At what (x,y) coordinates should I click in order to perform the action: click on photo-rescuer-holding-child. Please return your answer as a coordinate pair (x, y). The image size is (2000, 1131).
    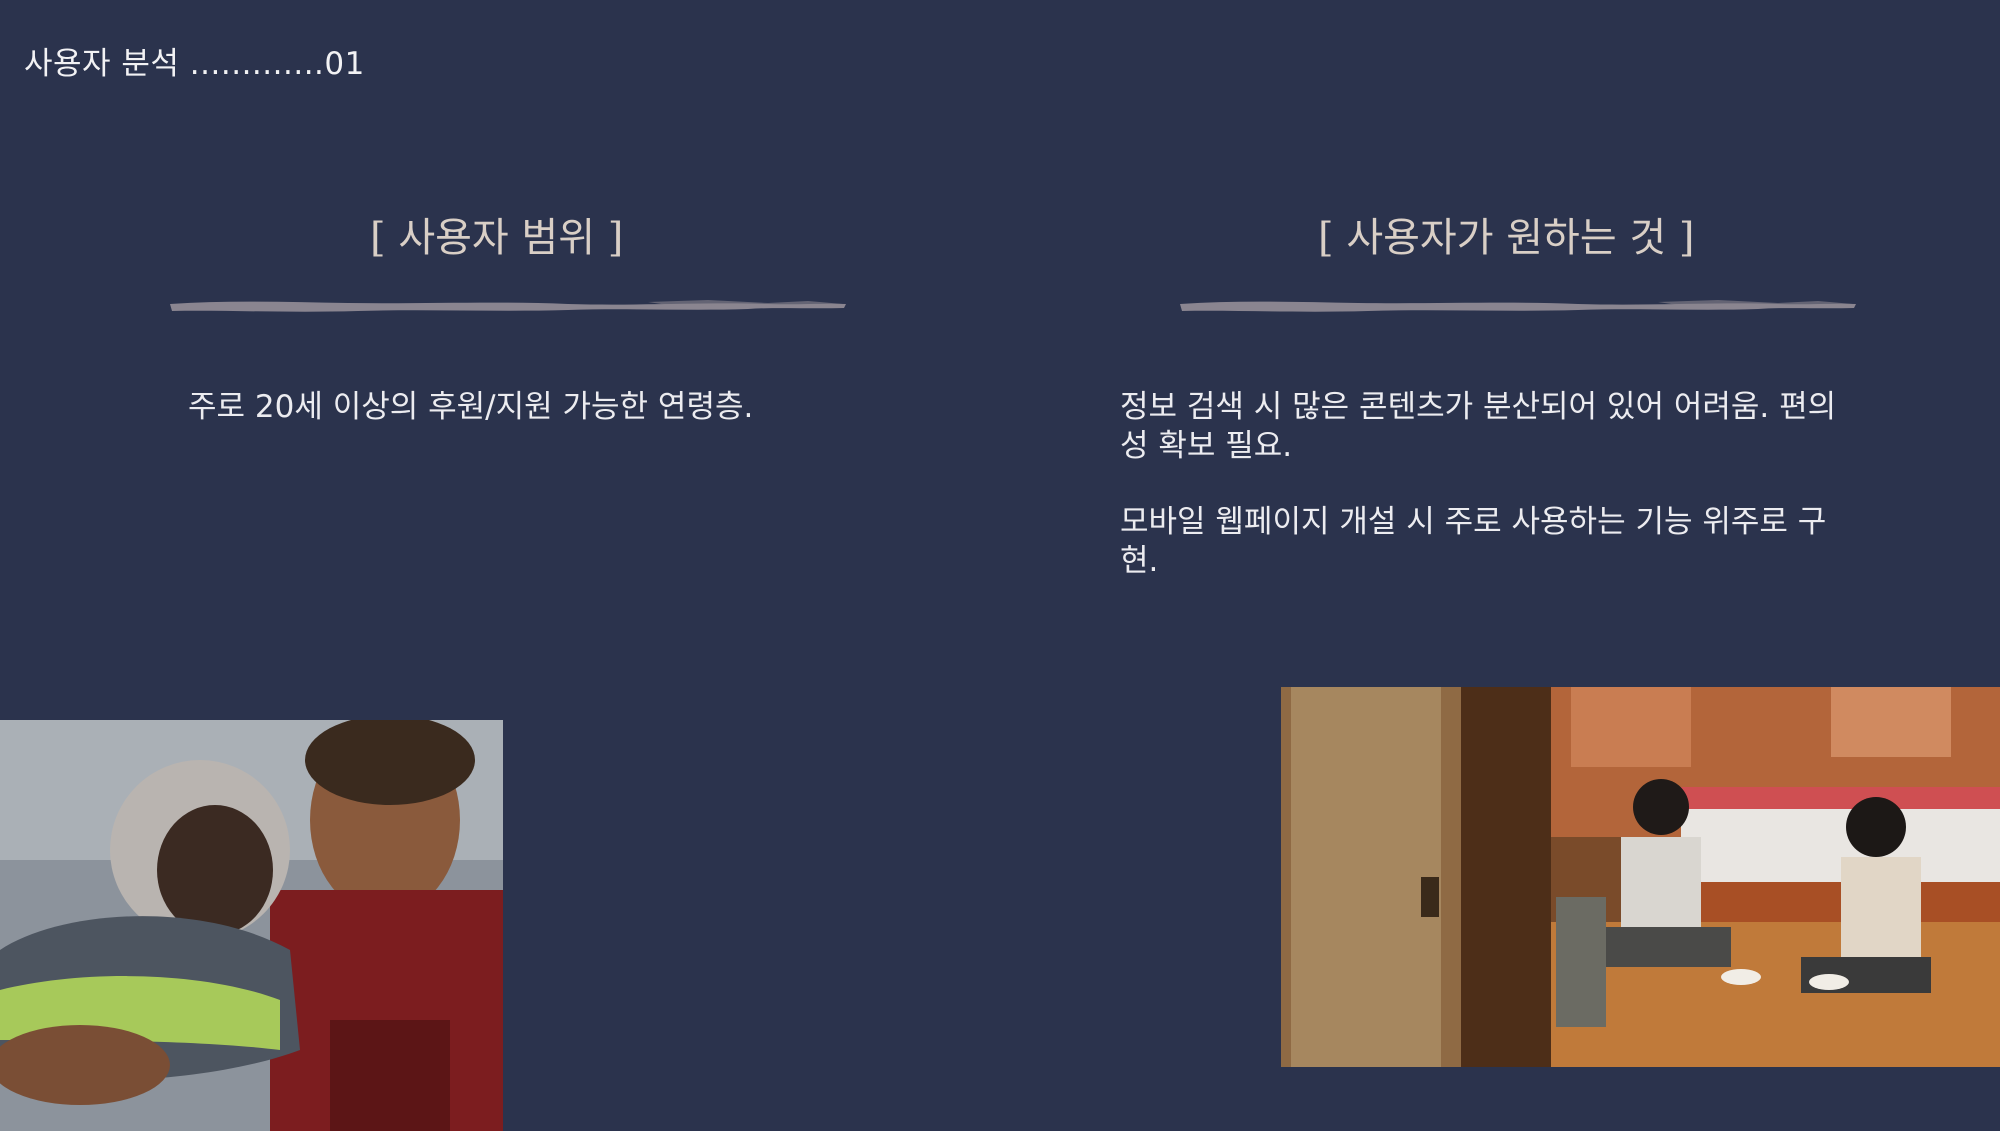
    Looking at the image, I should click on (251, 925).